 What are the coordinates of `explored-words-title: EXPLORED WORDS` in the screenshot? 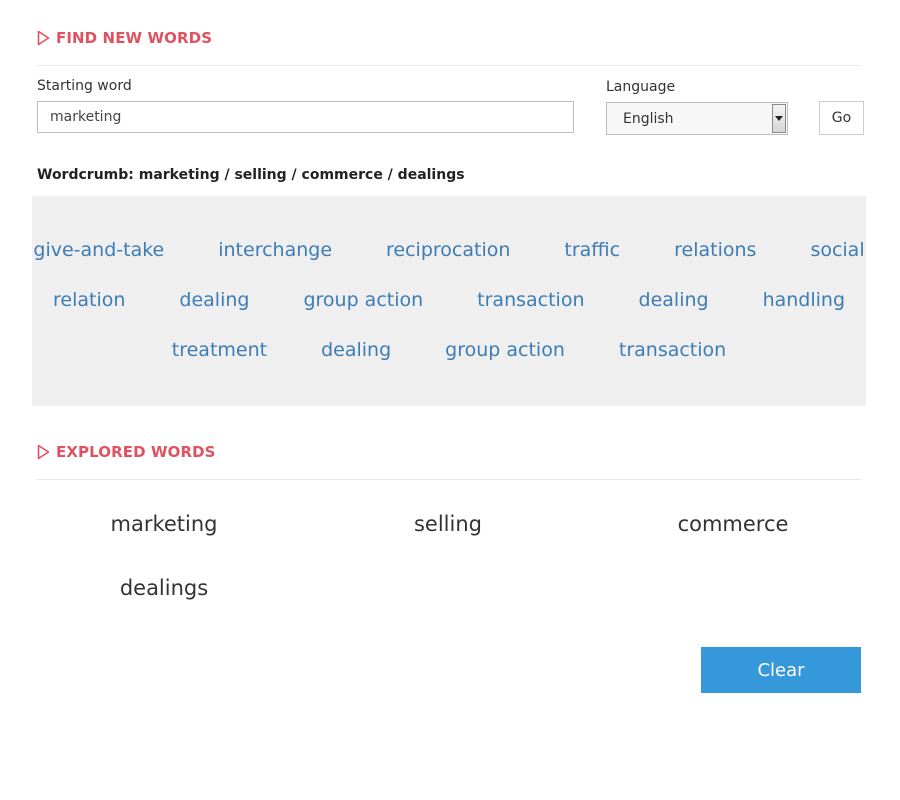 It's located at (136, 452).